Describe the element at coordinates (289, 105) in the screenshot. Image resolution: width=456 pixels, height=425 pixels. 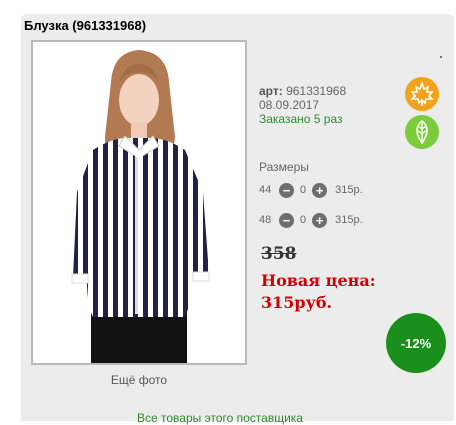
I see `product-date: 08.09.2017` at that location.